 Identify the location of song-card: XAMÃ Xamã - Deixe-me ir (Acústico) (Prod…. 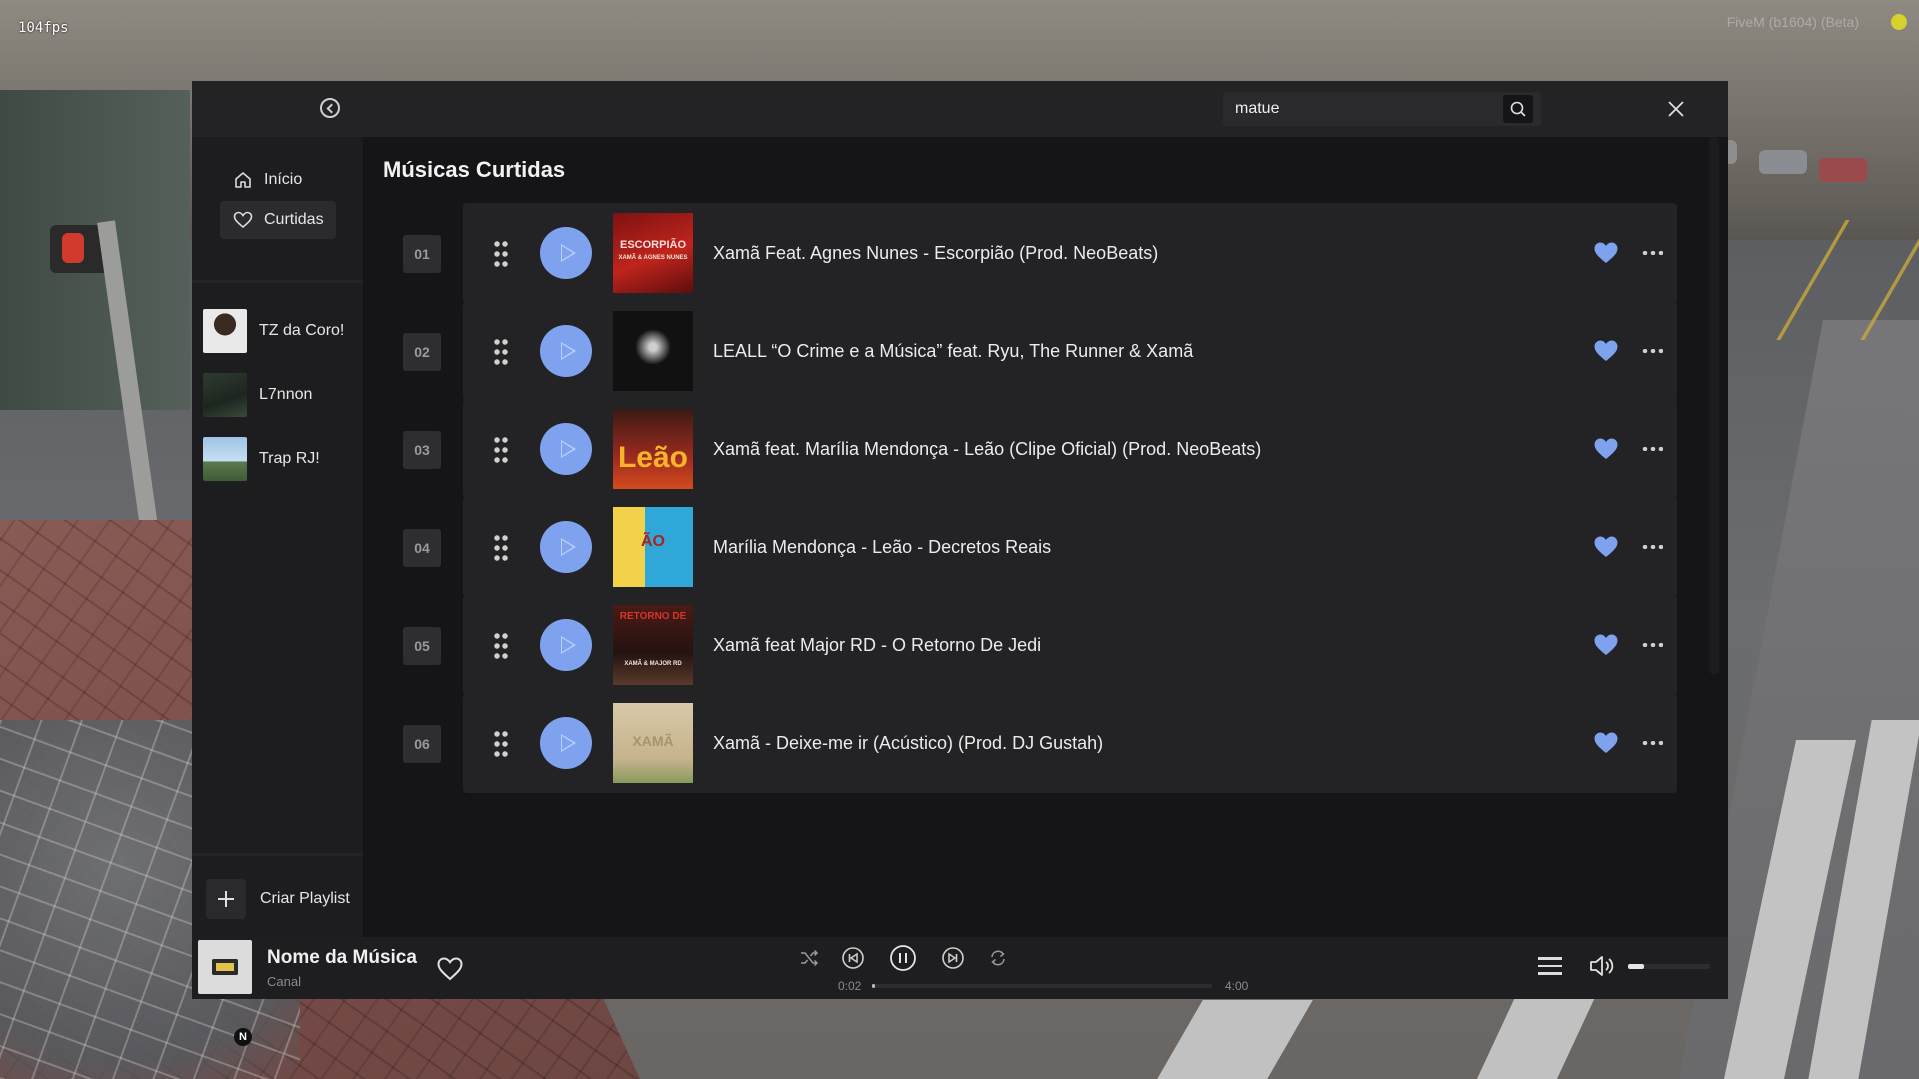
(1070, 743).